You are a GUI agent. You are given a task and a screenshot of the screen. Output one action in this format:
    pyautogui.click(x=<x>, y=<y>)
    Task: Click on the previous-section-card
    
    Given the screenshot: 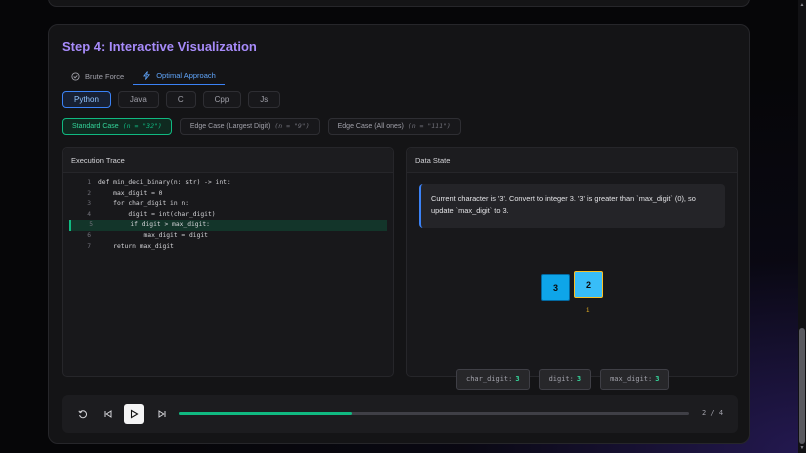 What is the action you would take?
    pyautogui.click(x=399, y=3)
    